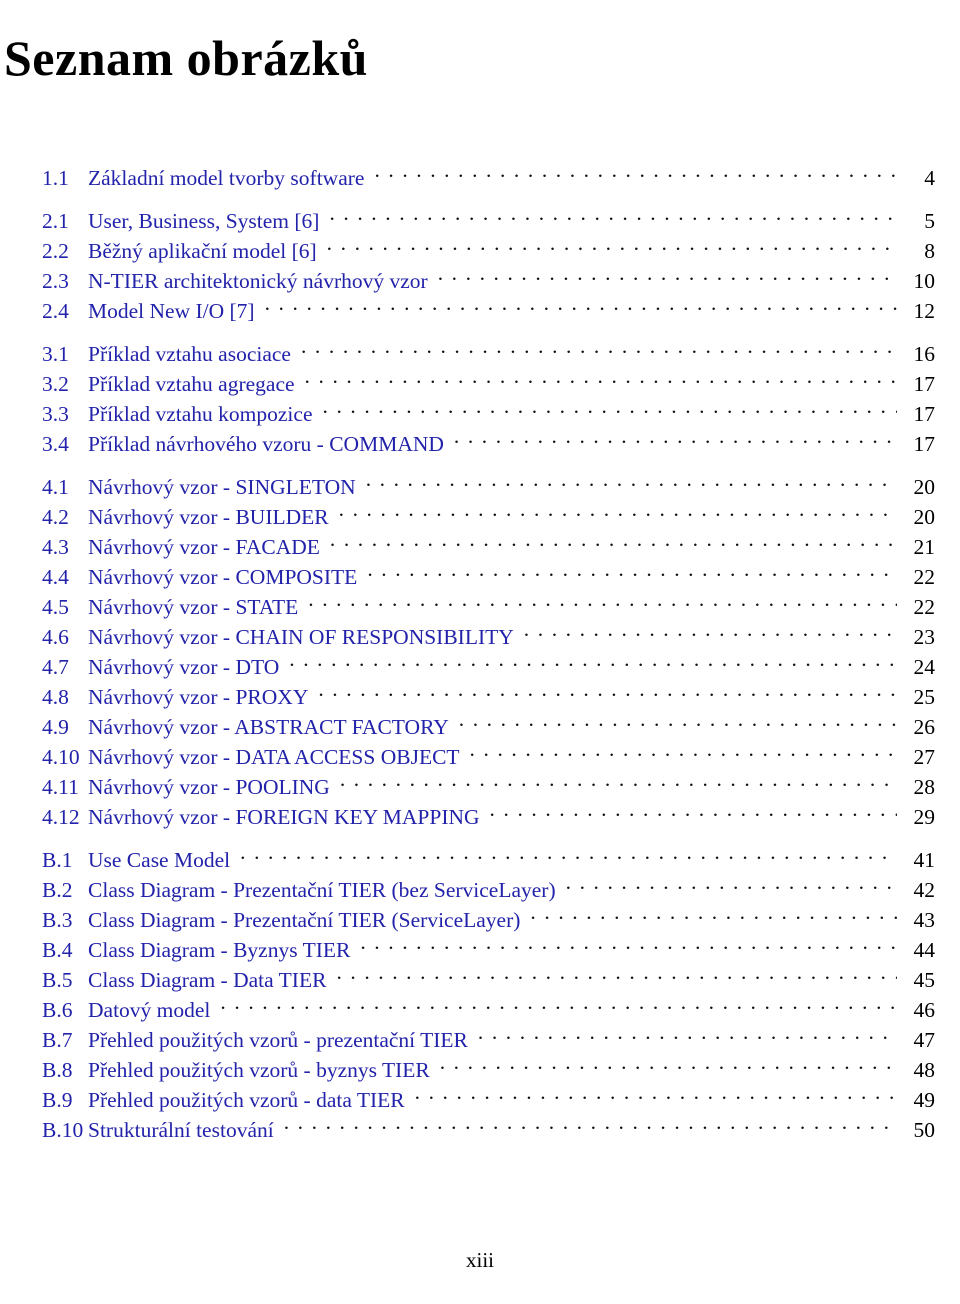  Describe the element at coordinates (55, 697) in the screenshot. I see `lof-entry-number: 4.8` at that location.